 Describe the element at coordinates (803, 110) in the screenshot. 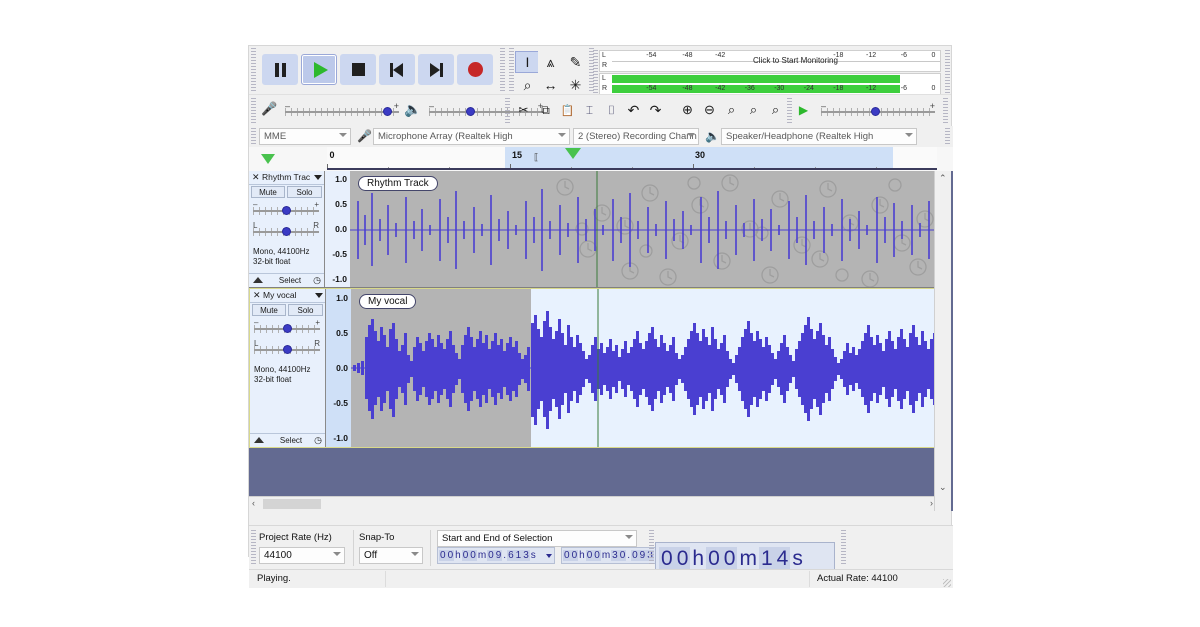

I see `play-at-speed-button: ▶` at that location.